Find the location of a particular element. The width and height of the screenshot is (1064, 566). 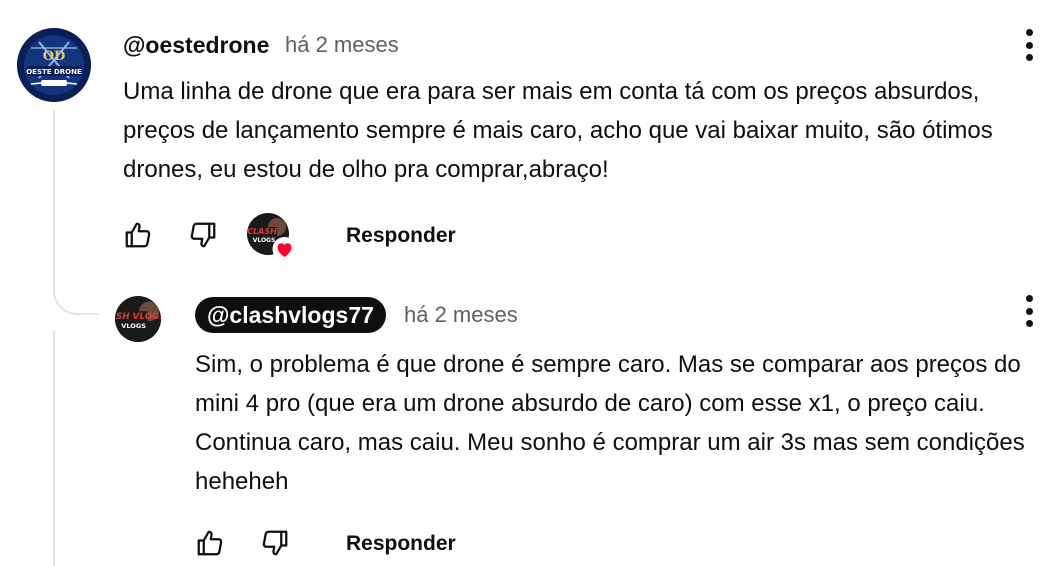

svg-text: OD is located at coordinates (54, 56).